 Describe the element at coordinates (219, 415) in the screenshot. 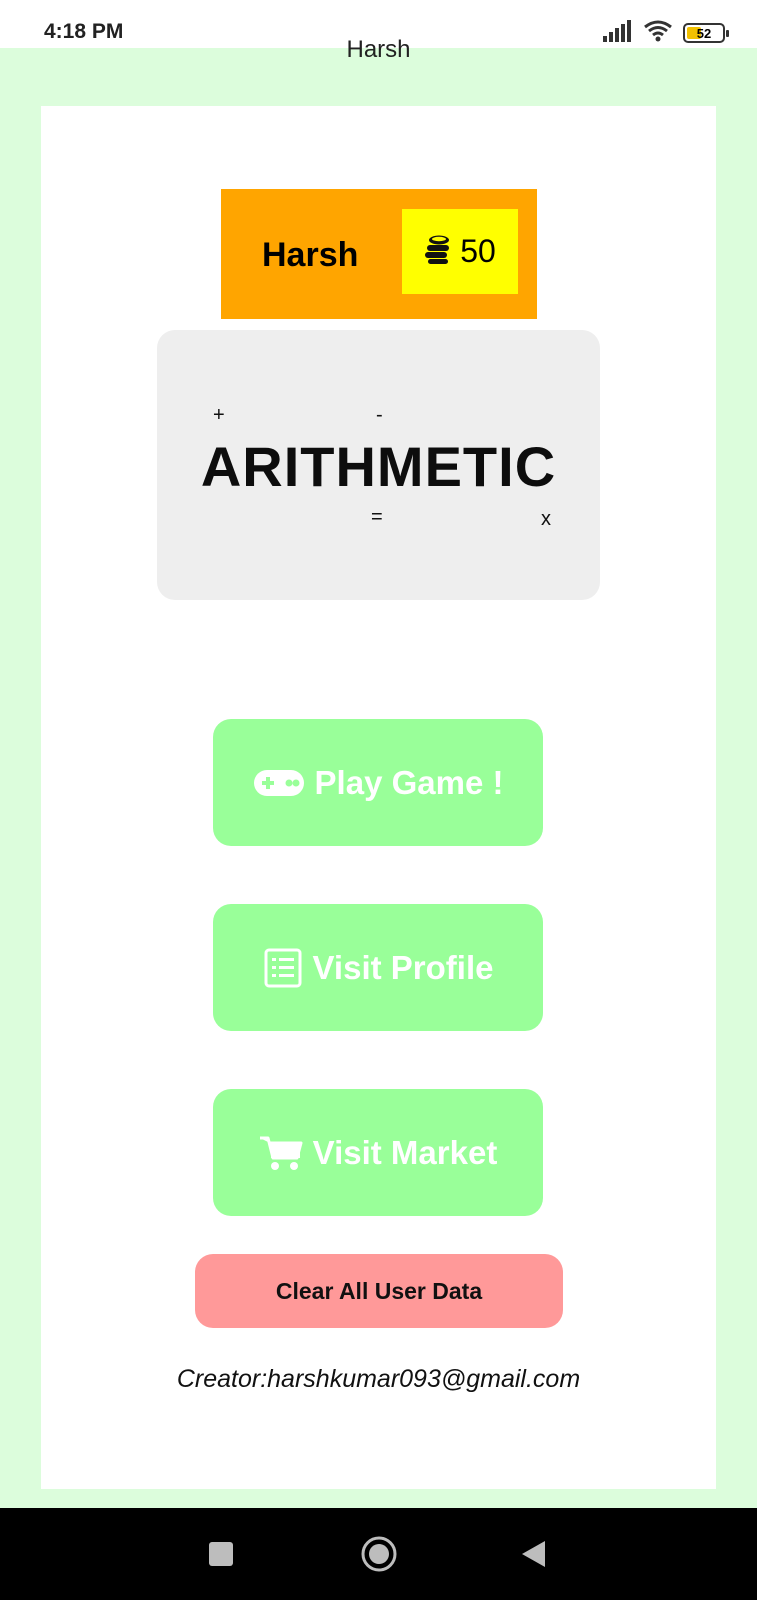

I see `logo-plus-symbol: +` at that location.